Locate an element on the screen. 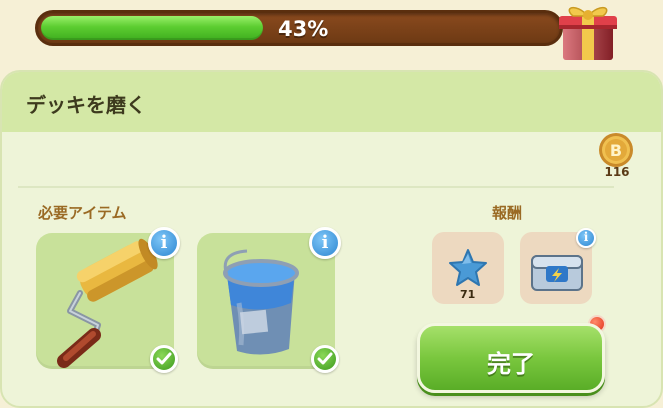  complete-button: 完了 is located at coordinates (511, 358).